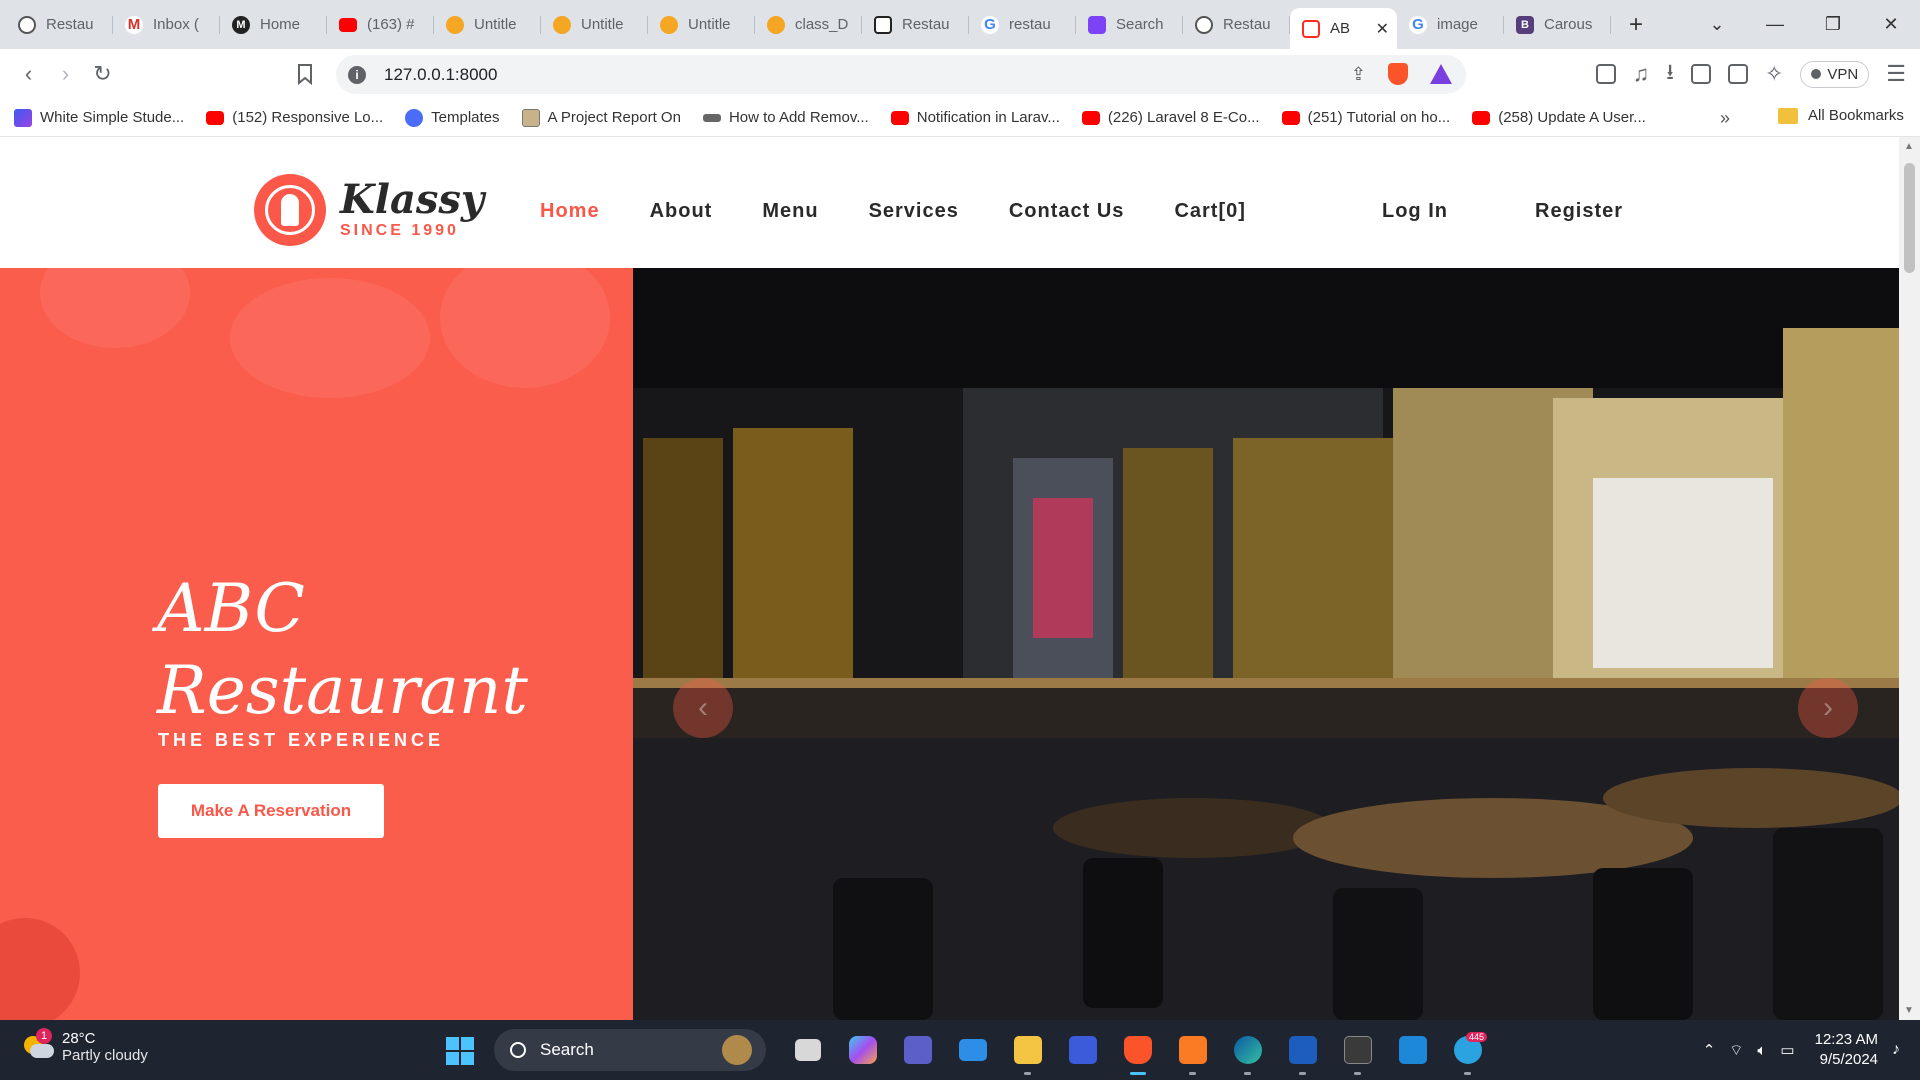  What do you see at coordinates (1022, 24) in the screenshot?
I see `browser-tab: Grestau` at bounding box center [1022, 24].